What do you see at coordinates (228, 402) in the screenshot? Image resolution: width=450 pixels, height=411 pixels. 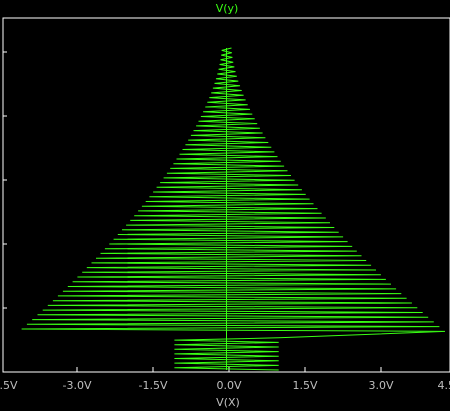 I see `x-axis-label: V(X)` at bounding box center [228, 402].